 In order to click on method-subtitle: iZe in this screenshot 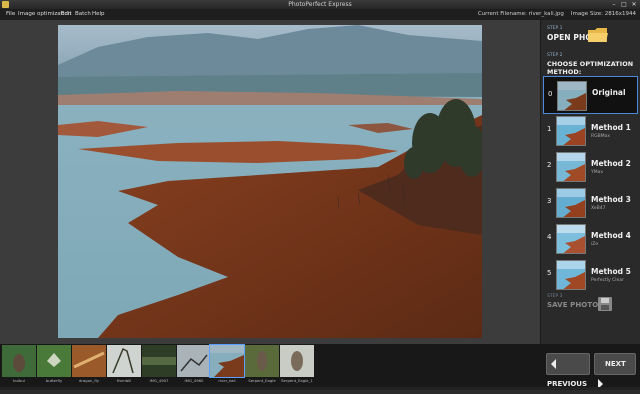, I will do `click(595, 244)`.